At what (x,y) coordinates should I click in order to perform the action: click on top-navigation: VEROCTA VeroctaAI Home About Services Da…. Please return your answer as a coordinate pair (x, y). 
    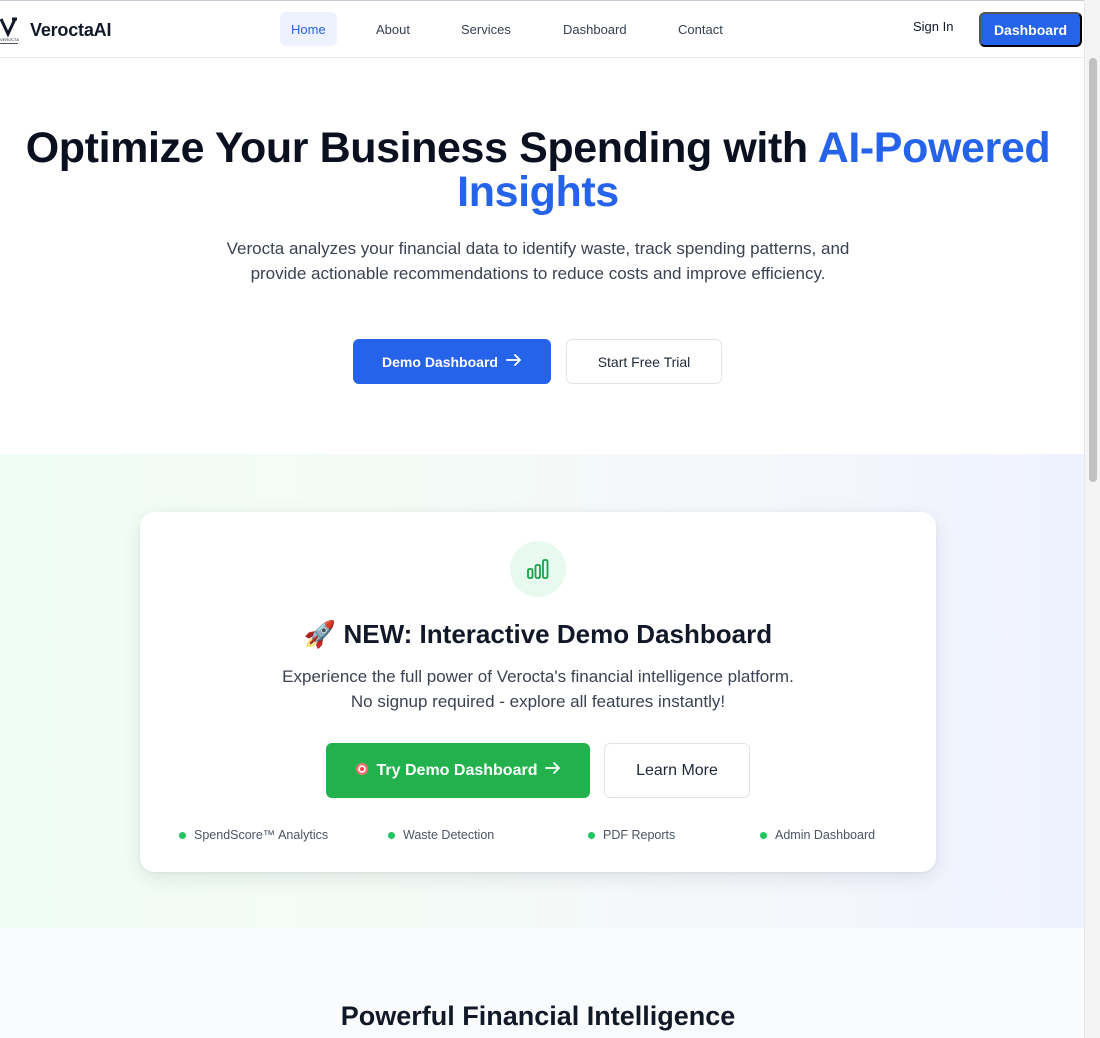
    Looking at the image, I should click on (542, 29).